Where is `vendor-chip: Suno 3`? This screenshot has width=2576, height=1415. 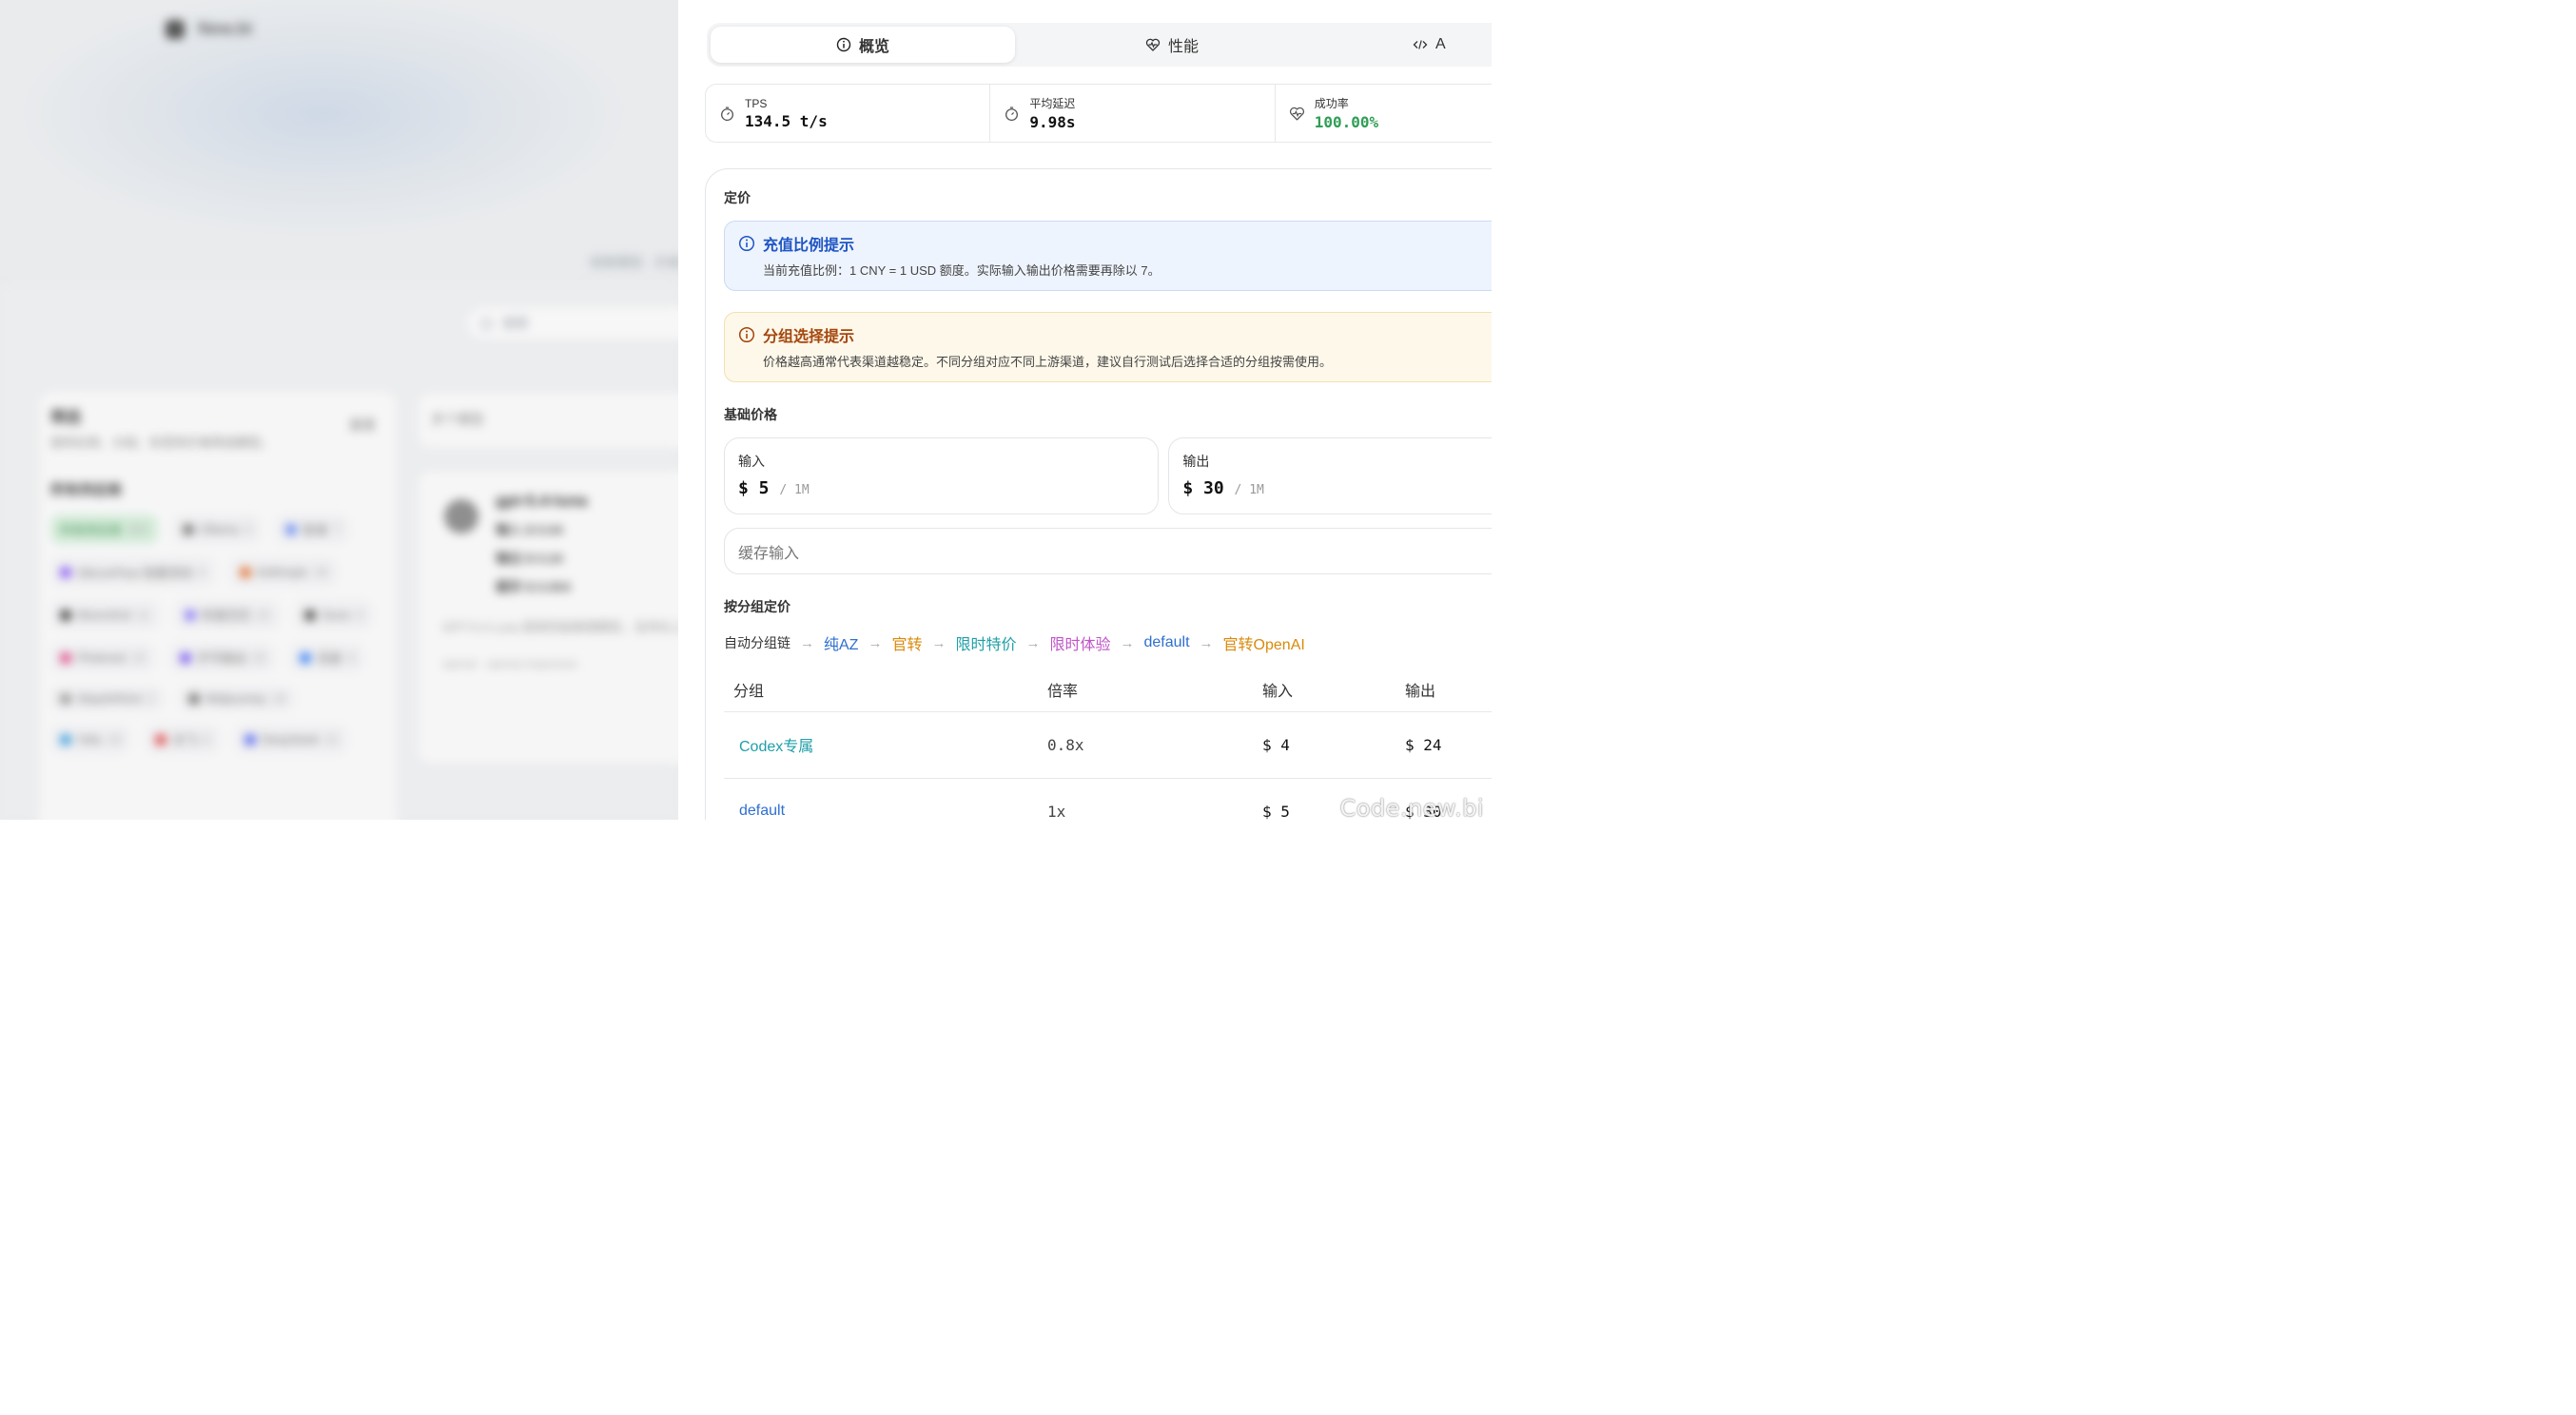 vendor-chip: Suno 3 is located at coordinates (334, 615).